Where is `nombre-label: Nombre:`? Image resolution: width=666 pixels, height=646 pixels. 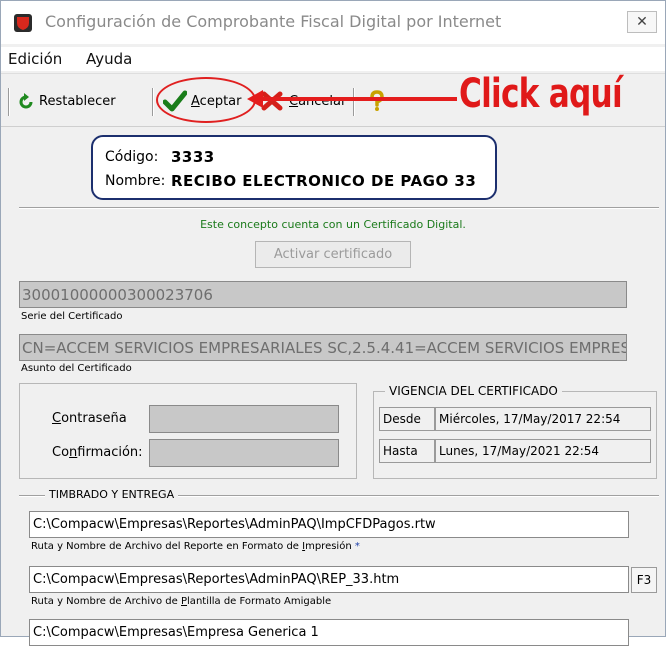
nombre-label: Nombre: is located at coordinates (135, 181).